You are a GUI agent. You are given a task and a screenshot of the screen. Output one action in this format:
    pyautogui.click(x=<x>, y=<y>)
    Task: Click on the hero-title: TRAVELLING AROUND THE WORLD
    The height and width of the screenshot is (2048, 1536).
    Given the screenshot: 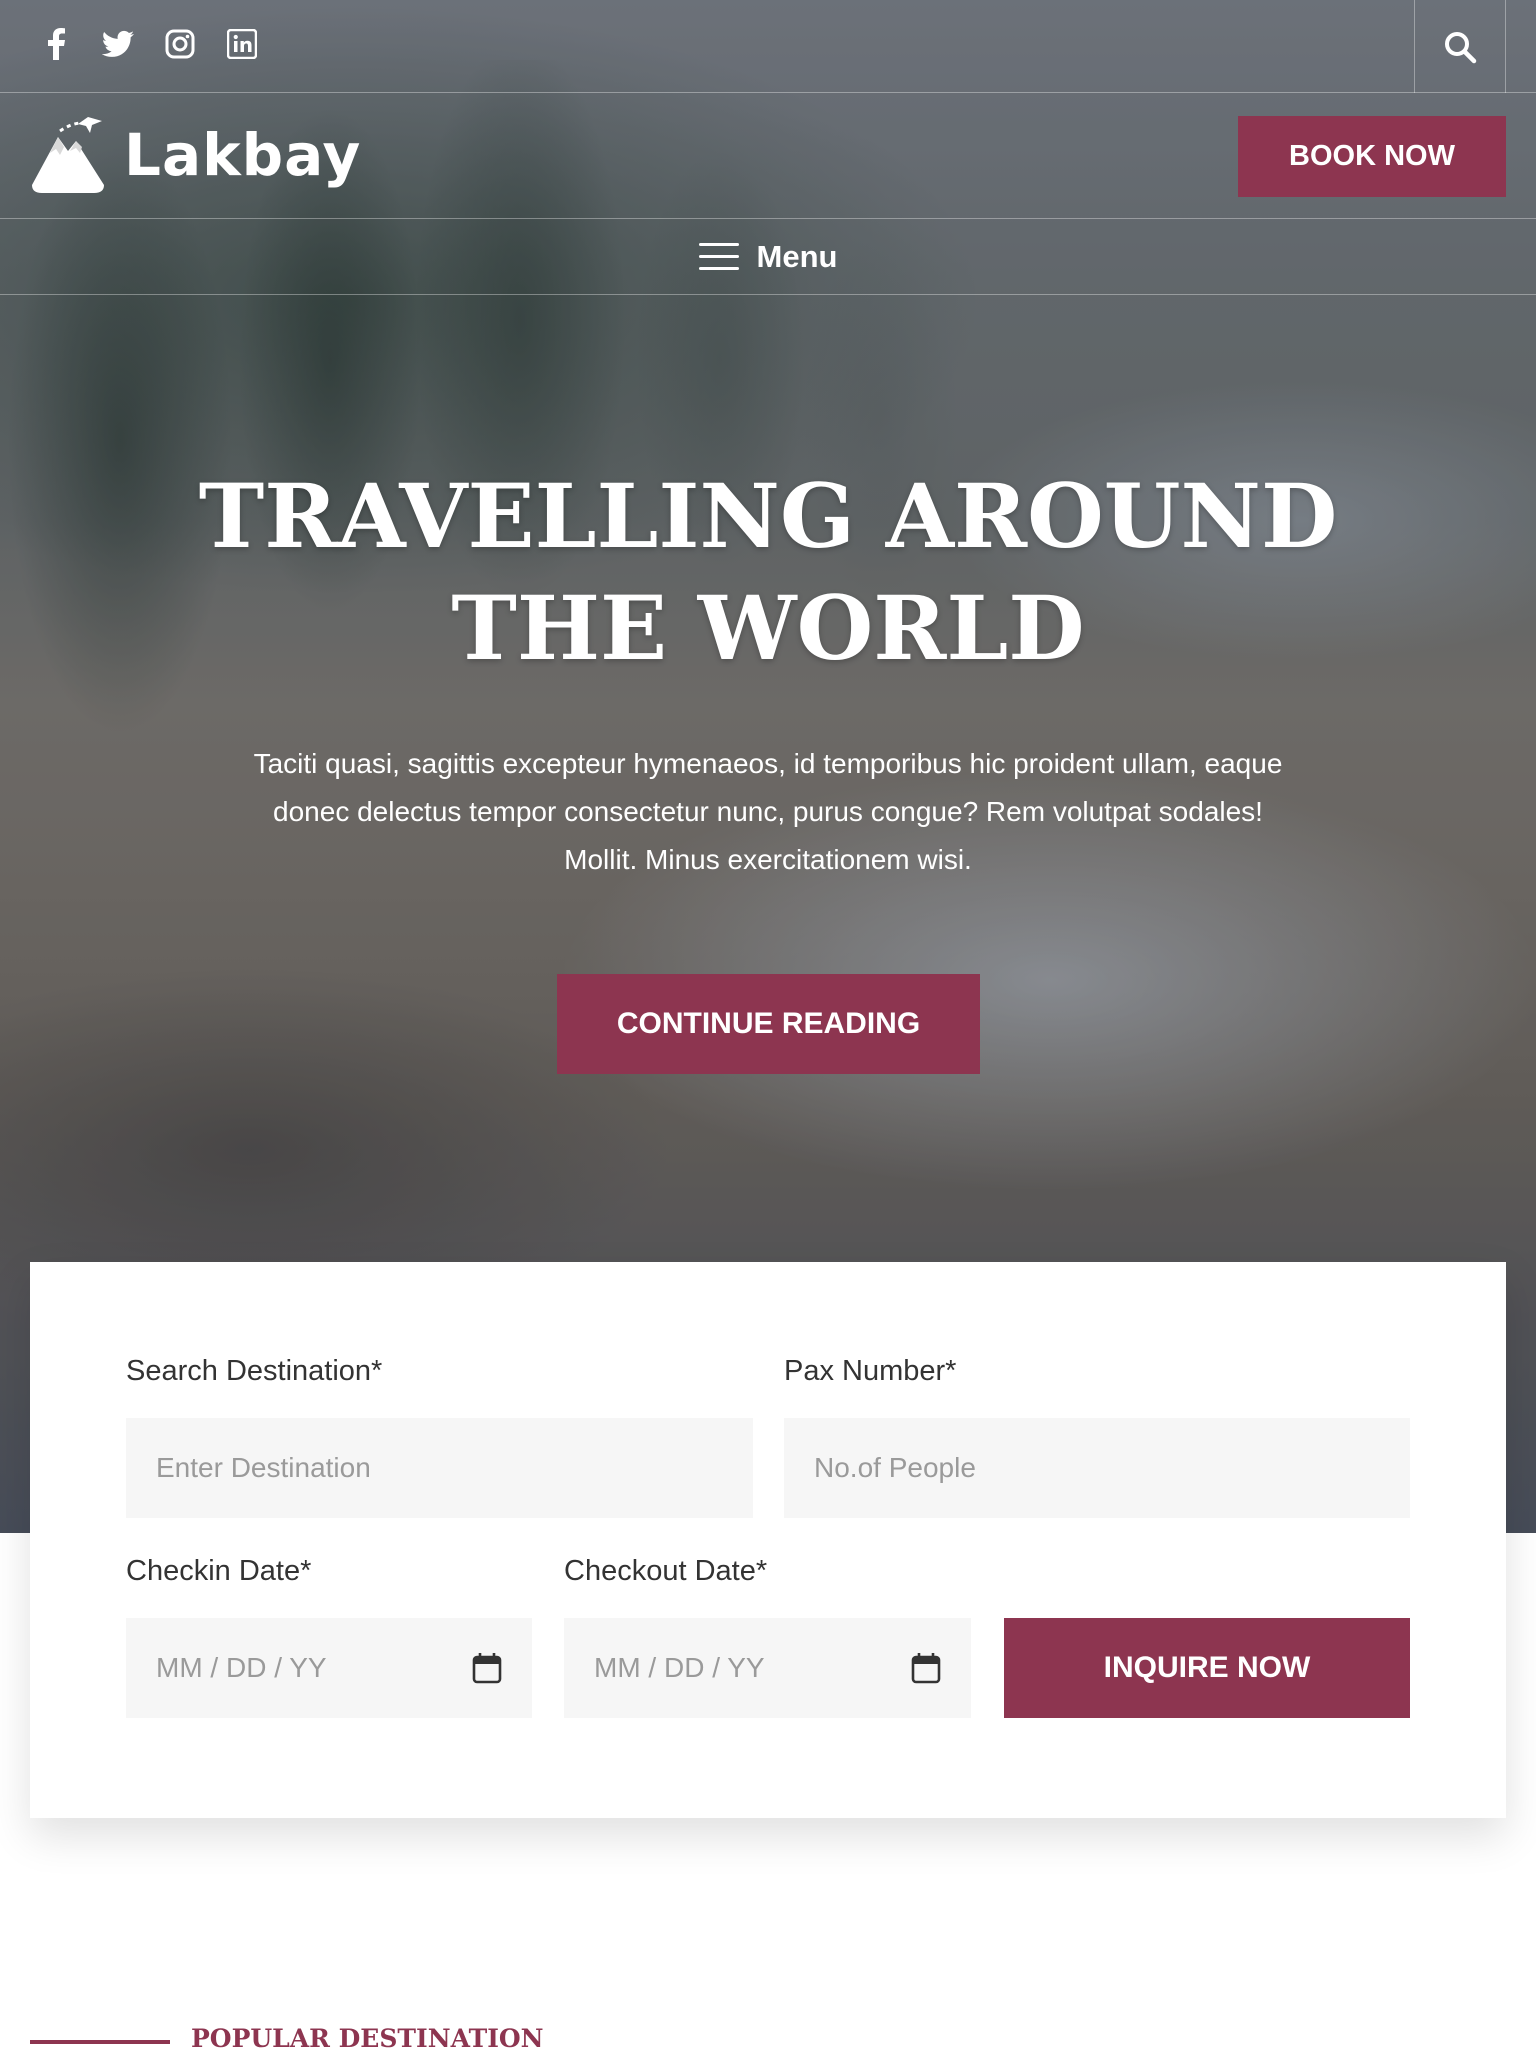 What is the action you would take?
    pyautogui.click(x=768, y=572)
    